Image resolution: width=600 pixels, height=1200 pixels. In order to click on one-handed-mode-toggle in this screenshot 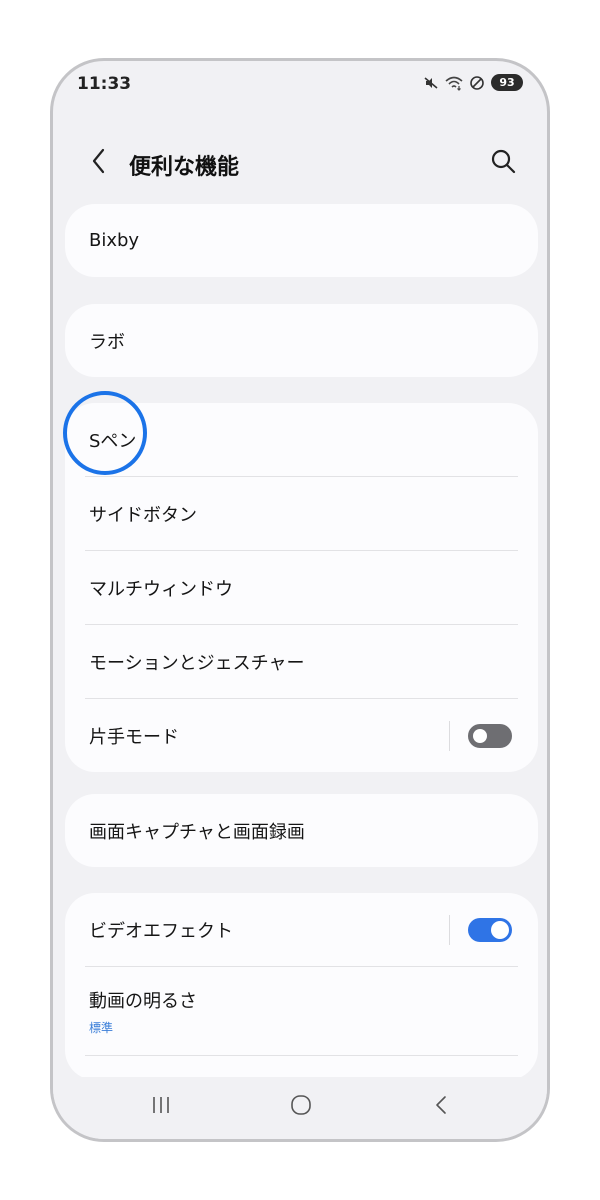, I will do `click(490, 735)`.